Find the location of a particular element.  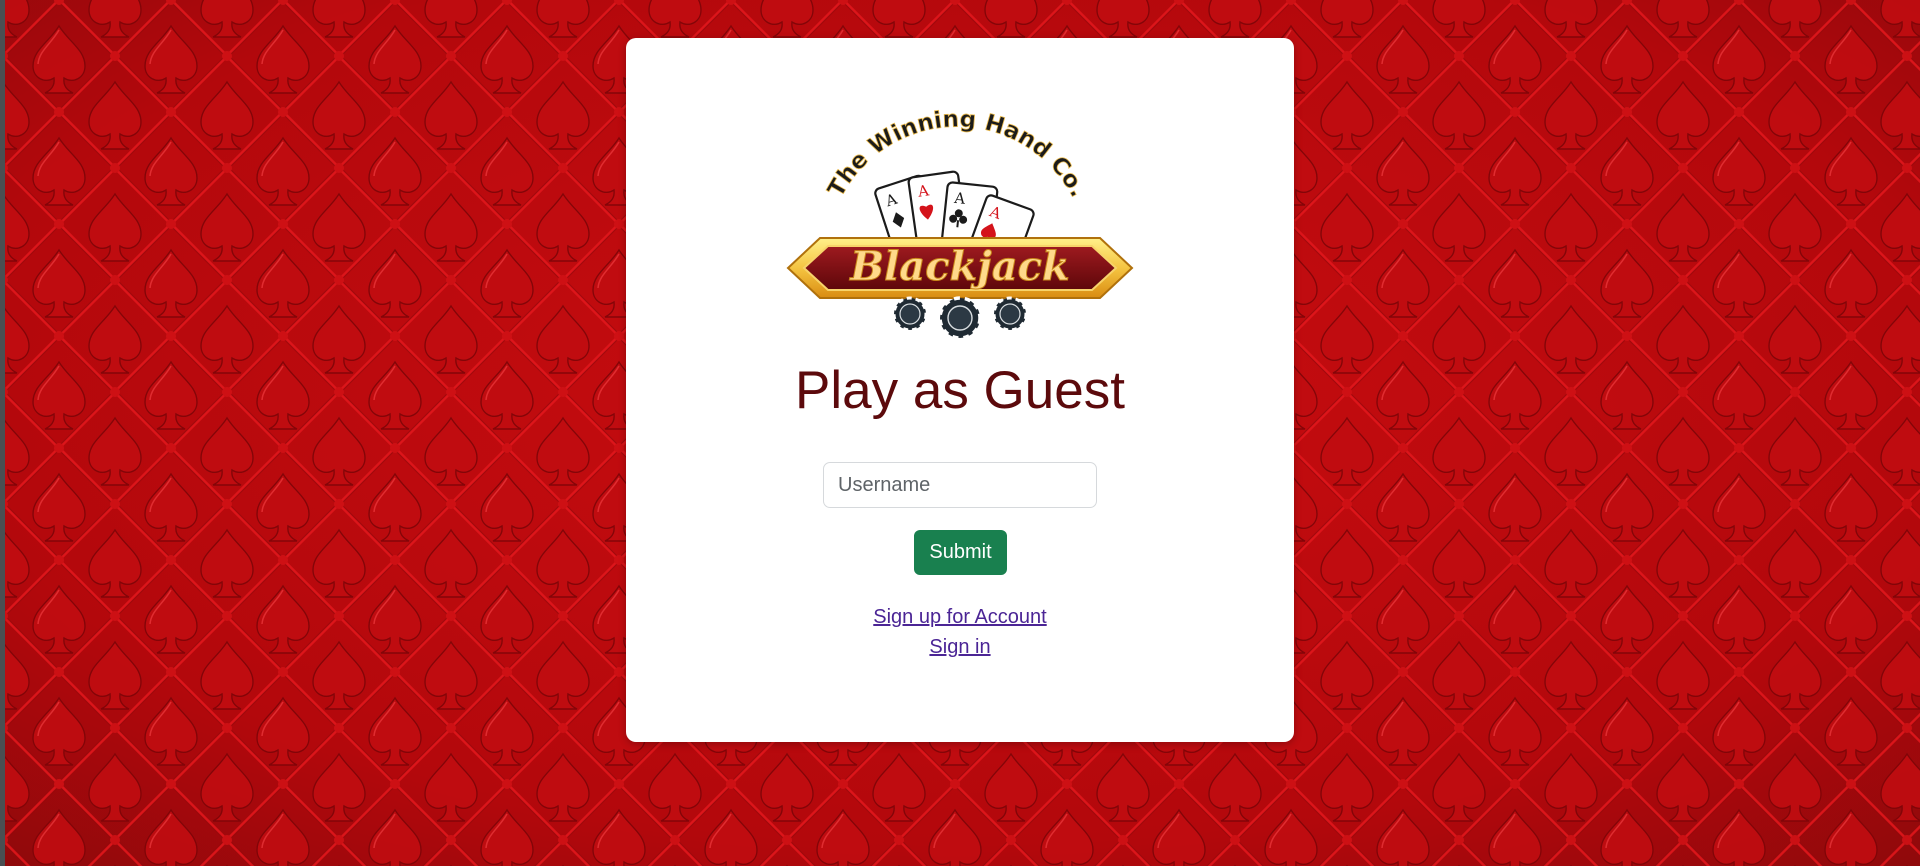

blackjack-banner: Blackjack is located at coordinates (960, 268).